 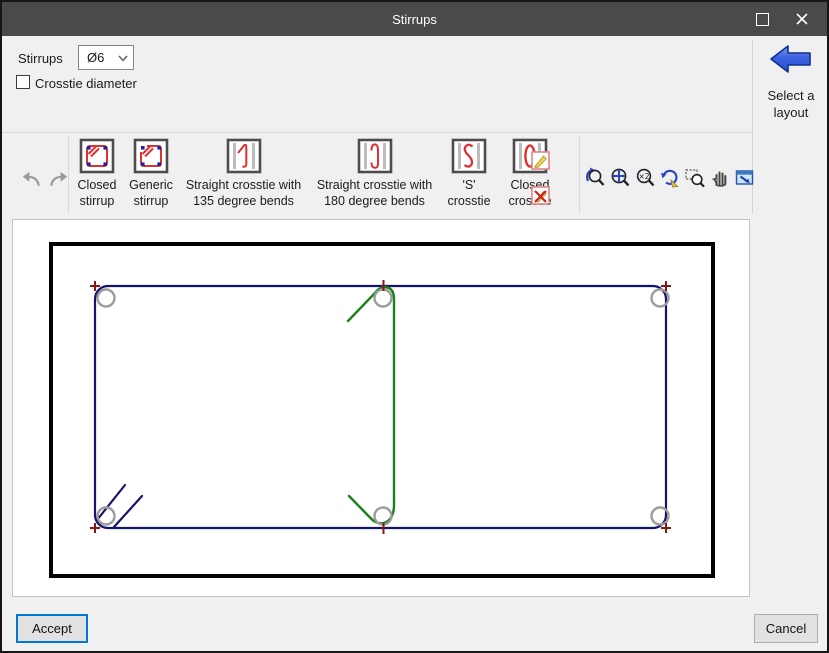 I want to click on send-to-window-icon, so click(x=745, y=178).